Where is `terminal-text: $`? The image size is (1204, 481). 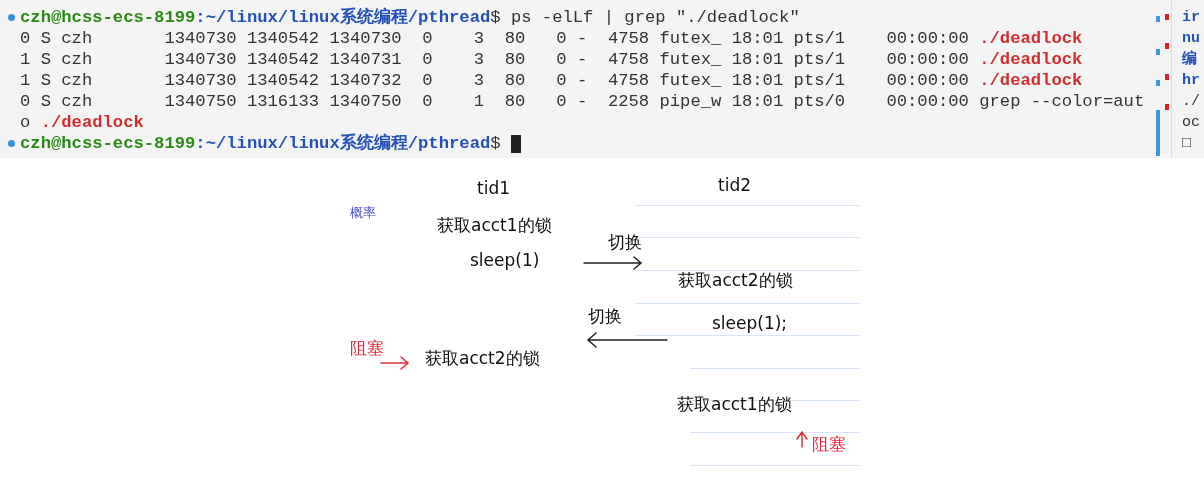 terminal-text: $ is located at coordinates (496, 143).